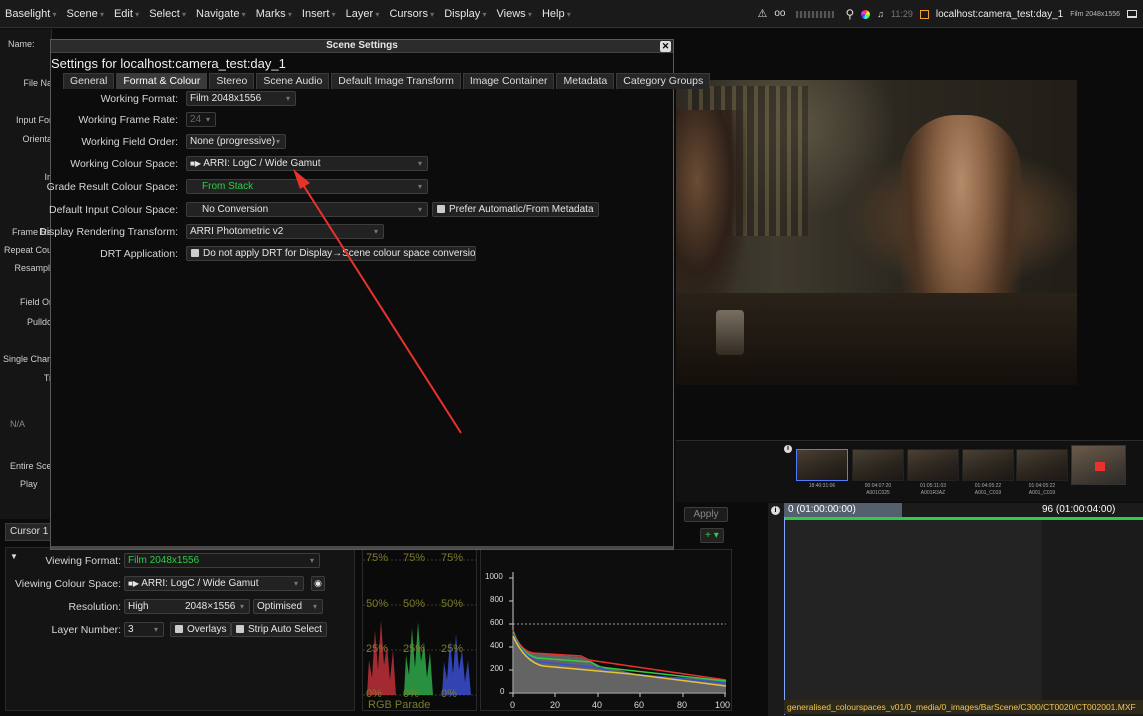 The width and height of the screenshot is (1143, 716). I want to click on timeline-playhead, so click(784, 616).